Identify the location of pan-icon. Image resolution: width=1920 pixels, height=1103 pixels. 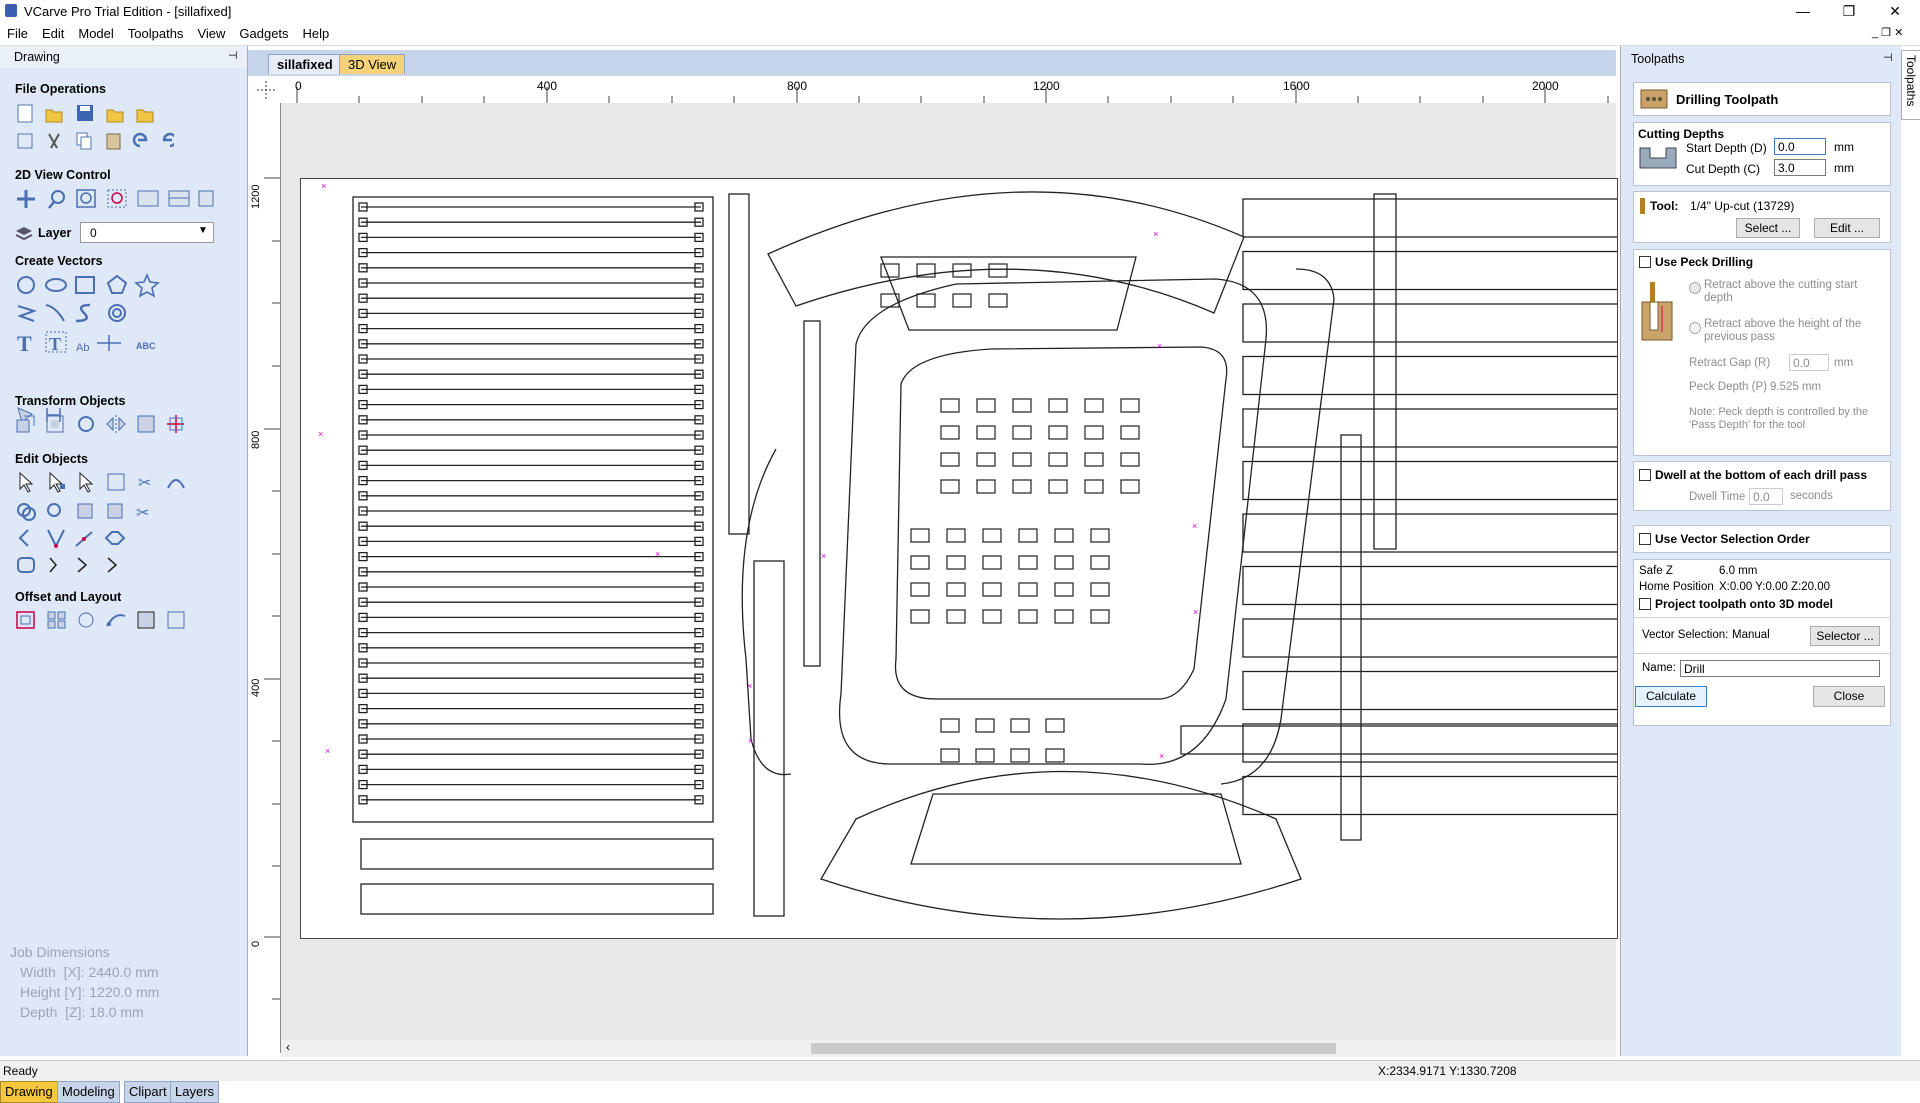
(26, 199).